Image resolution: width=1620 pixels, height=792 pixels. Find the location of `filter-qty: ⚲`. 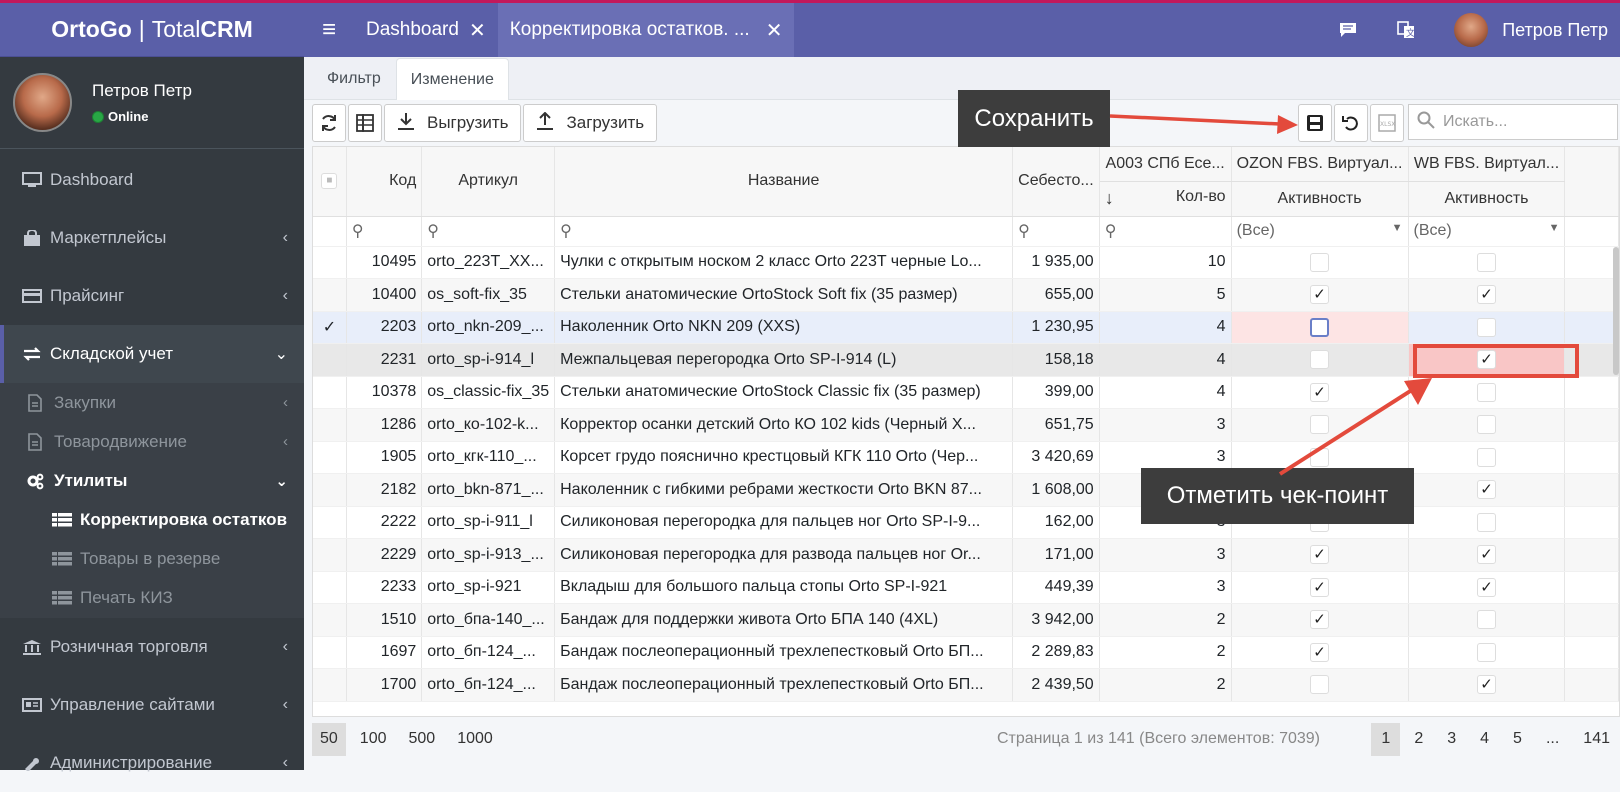

filter-qty: ⚲ is located at coordinates (1165, 231).